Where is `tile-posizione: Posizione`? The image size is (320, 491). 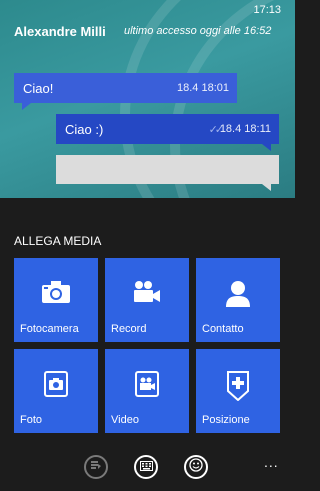 tile-posizione: Posizione is located at coordinates (238, 391).